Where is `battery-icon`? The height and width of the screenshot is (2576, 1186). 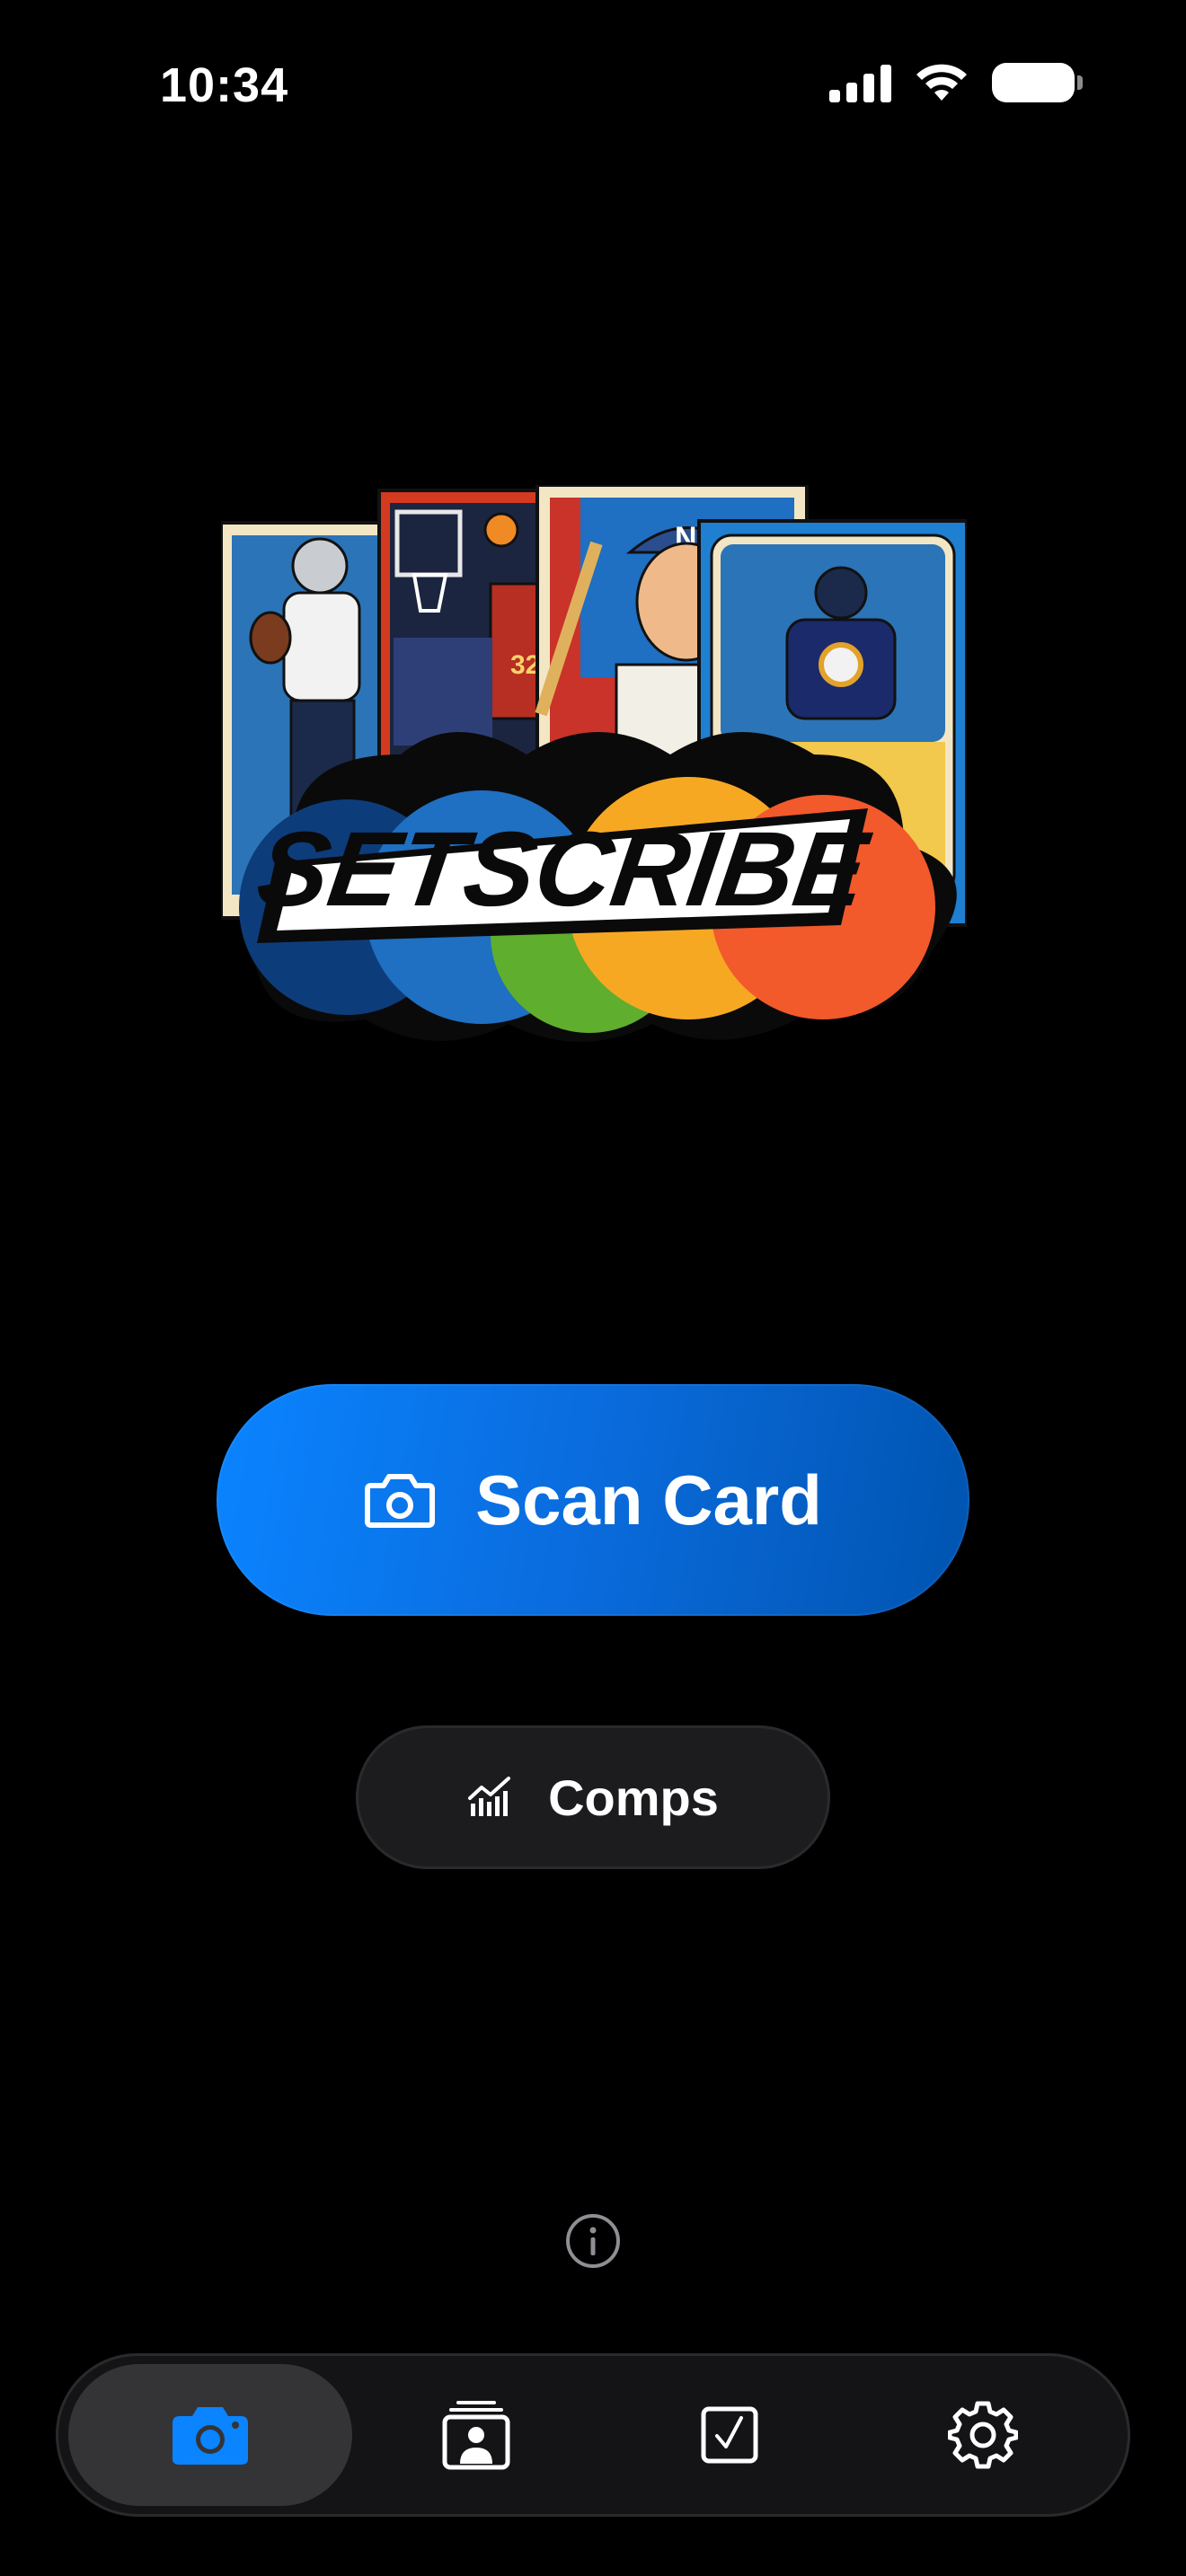
battery-icon is located at coordinates (1037, 82).